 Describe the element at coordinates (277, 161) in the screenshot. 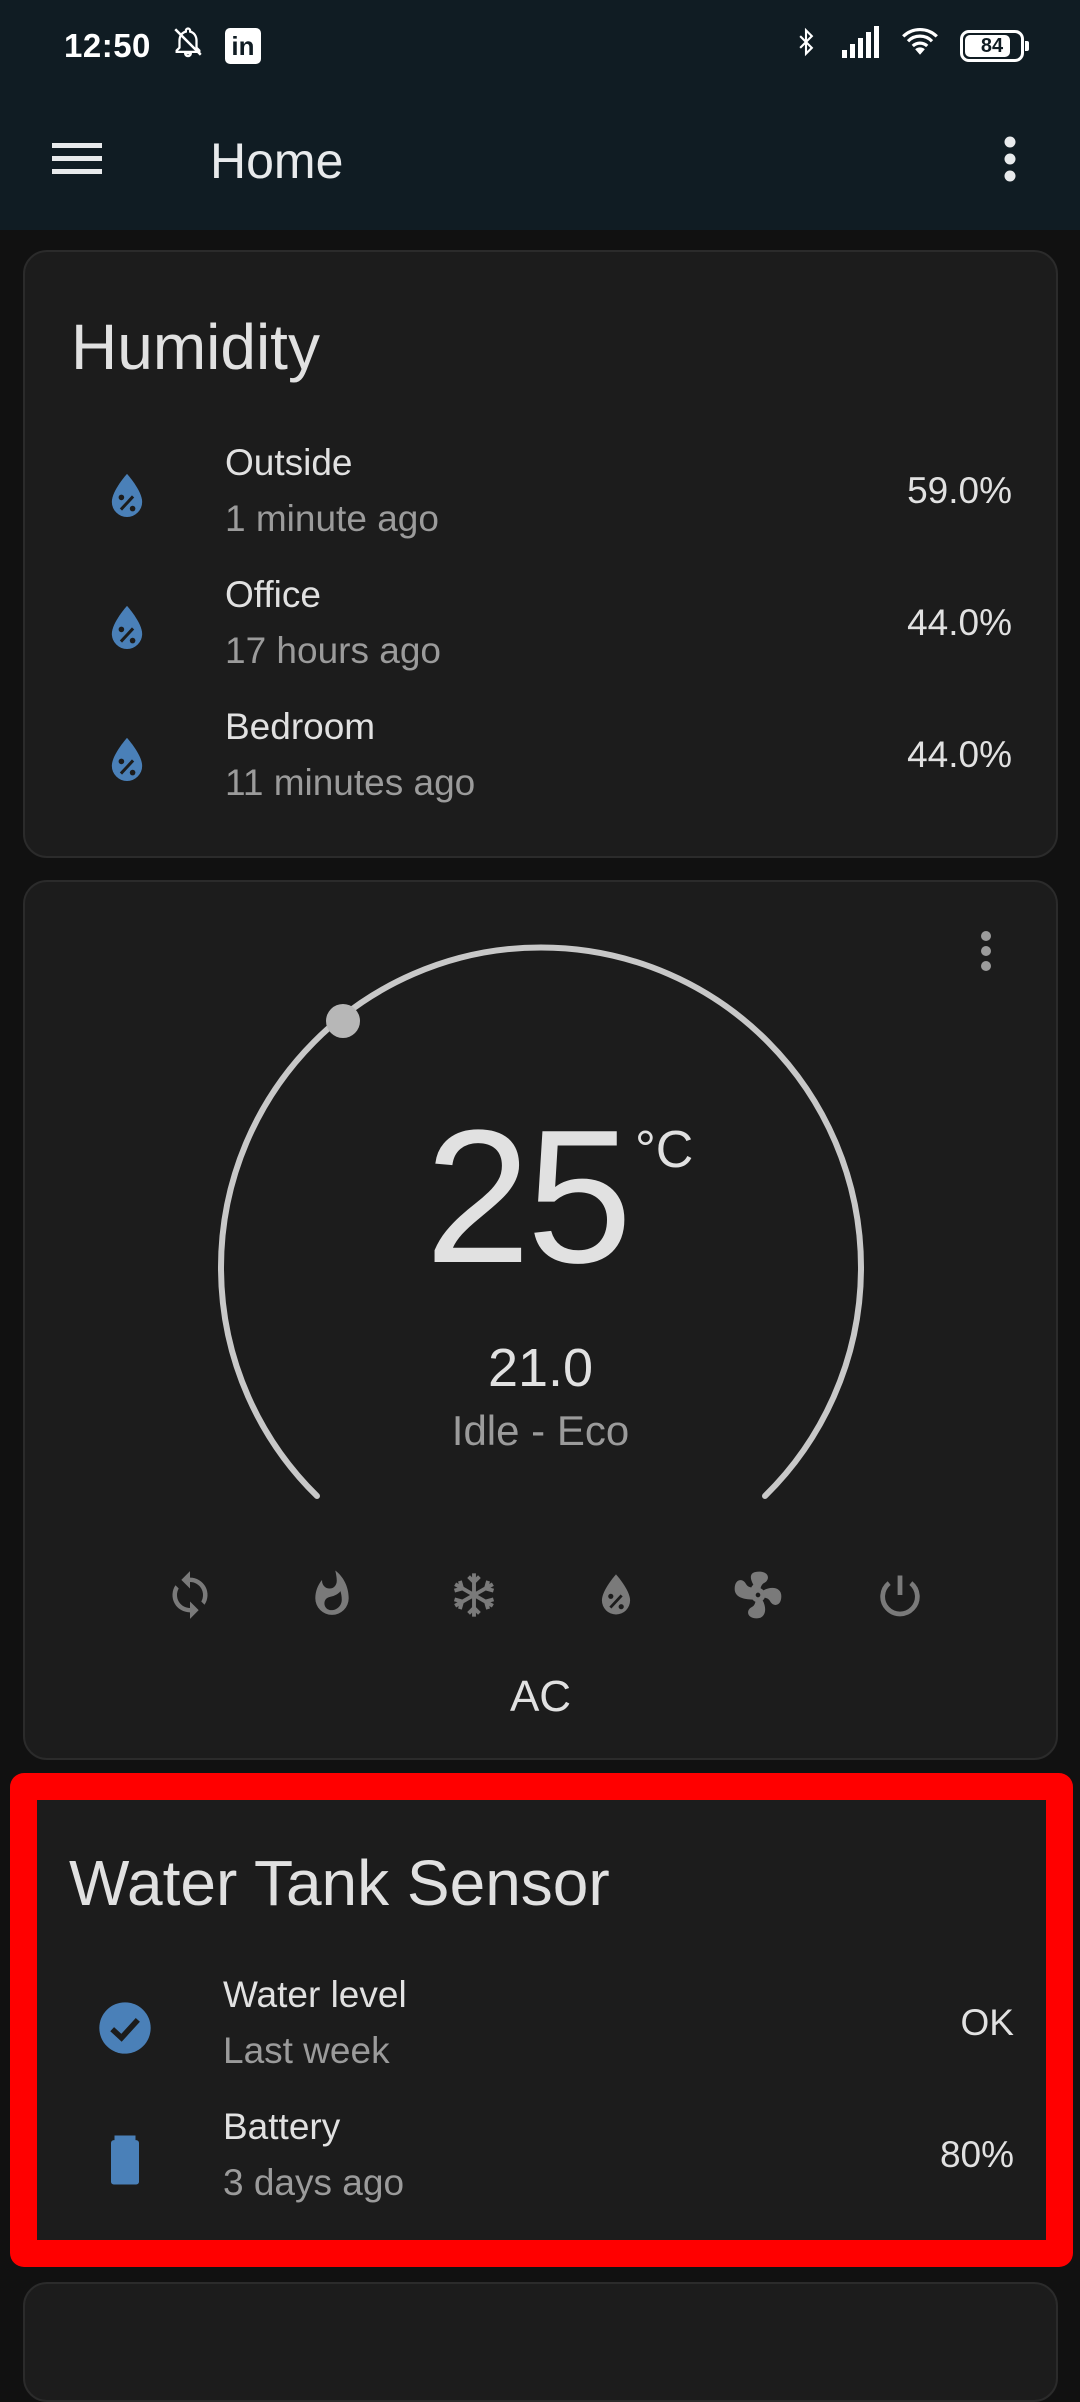

I see `page-title: Home` at that location.